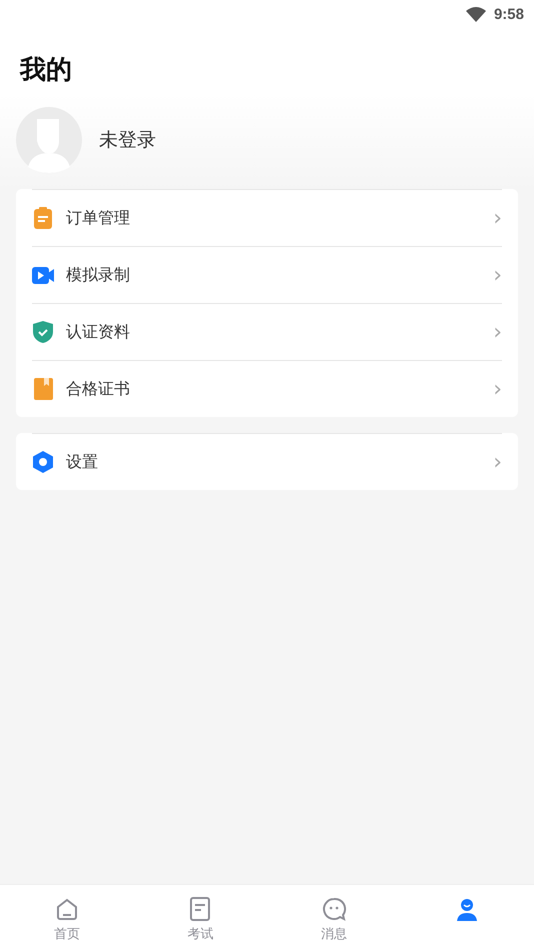 The image size is (534, 949). What do you see at coordinates (200, 909) in the screenshot?
I see `document-icon` at bounding box center [200, 909].